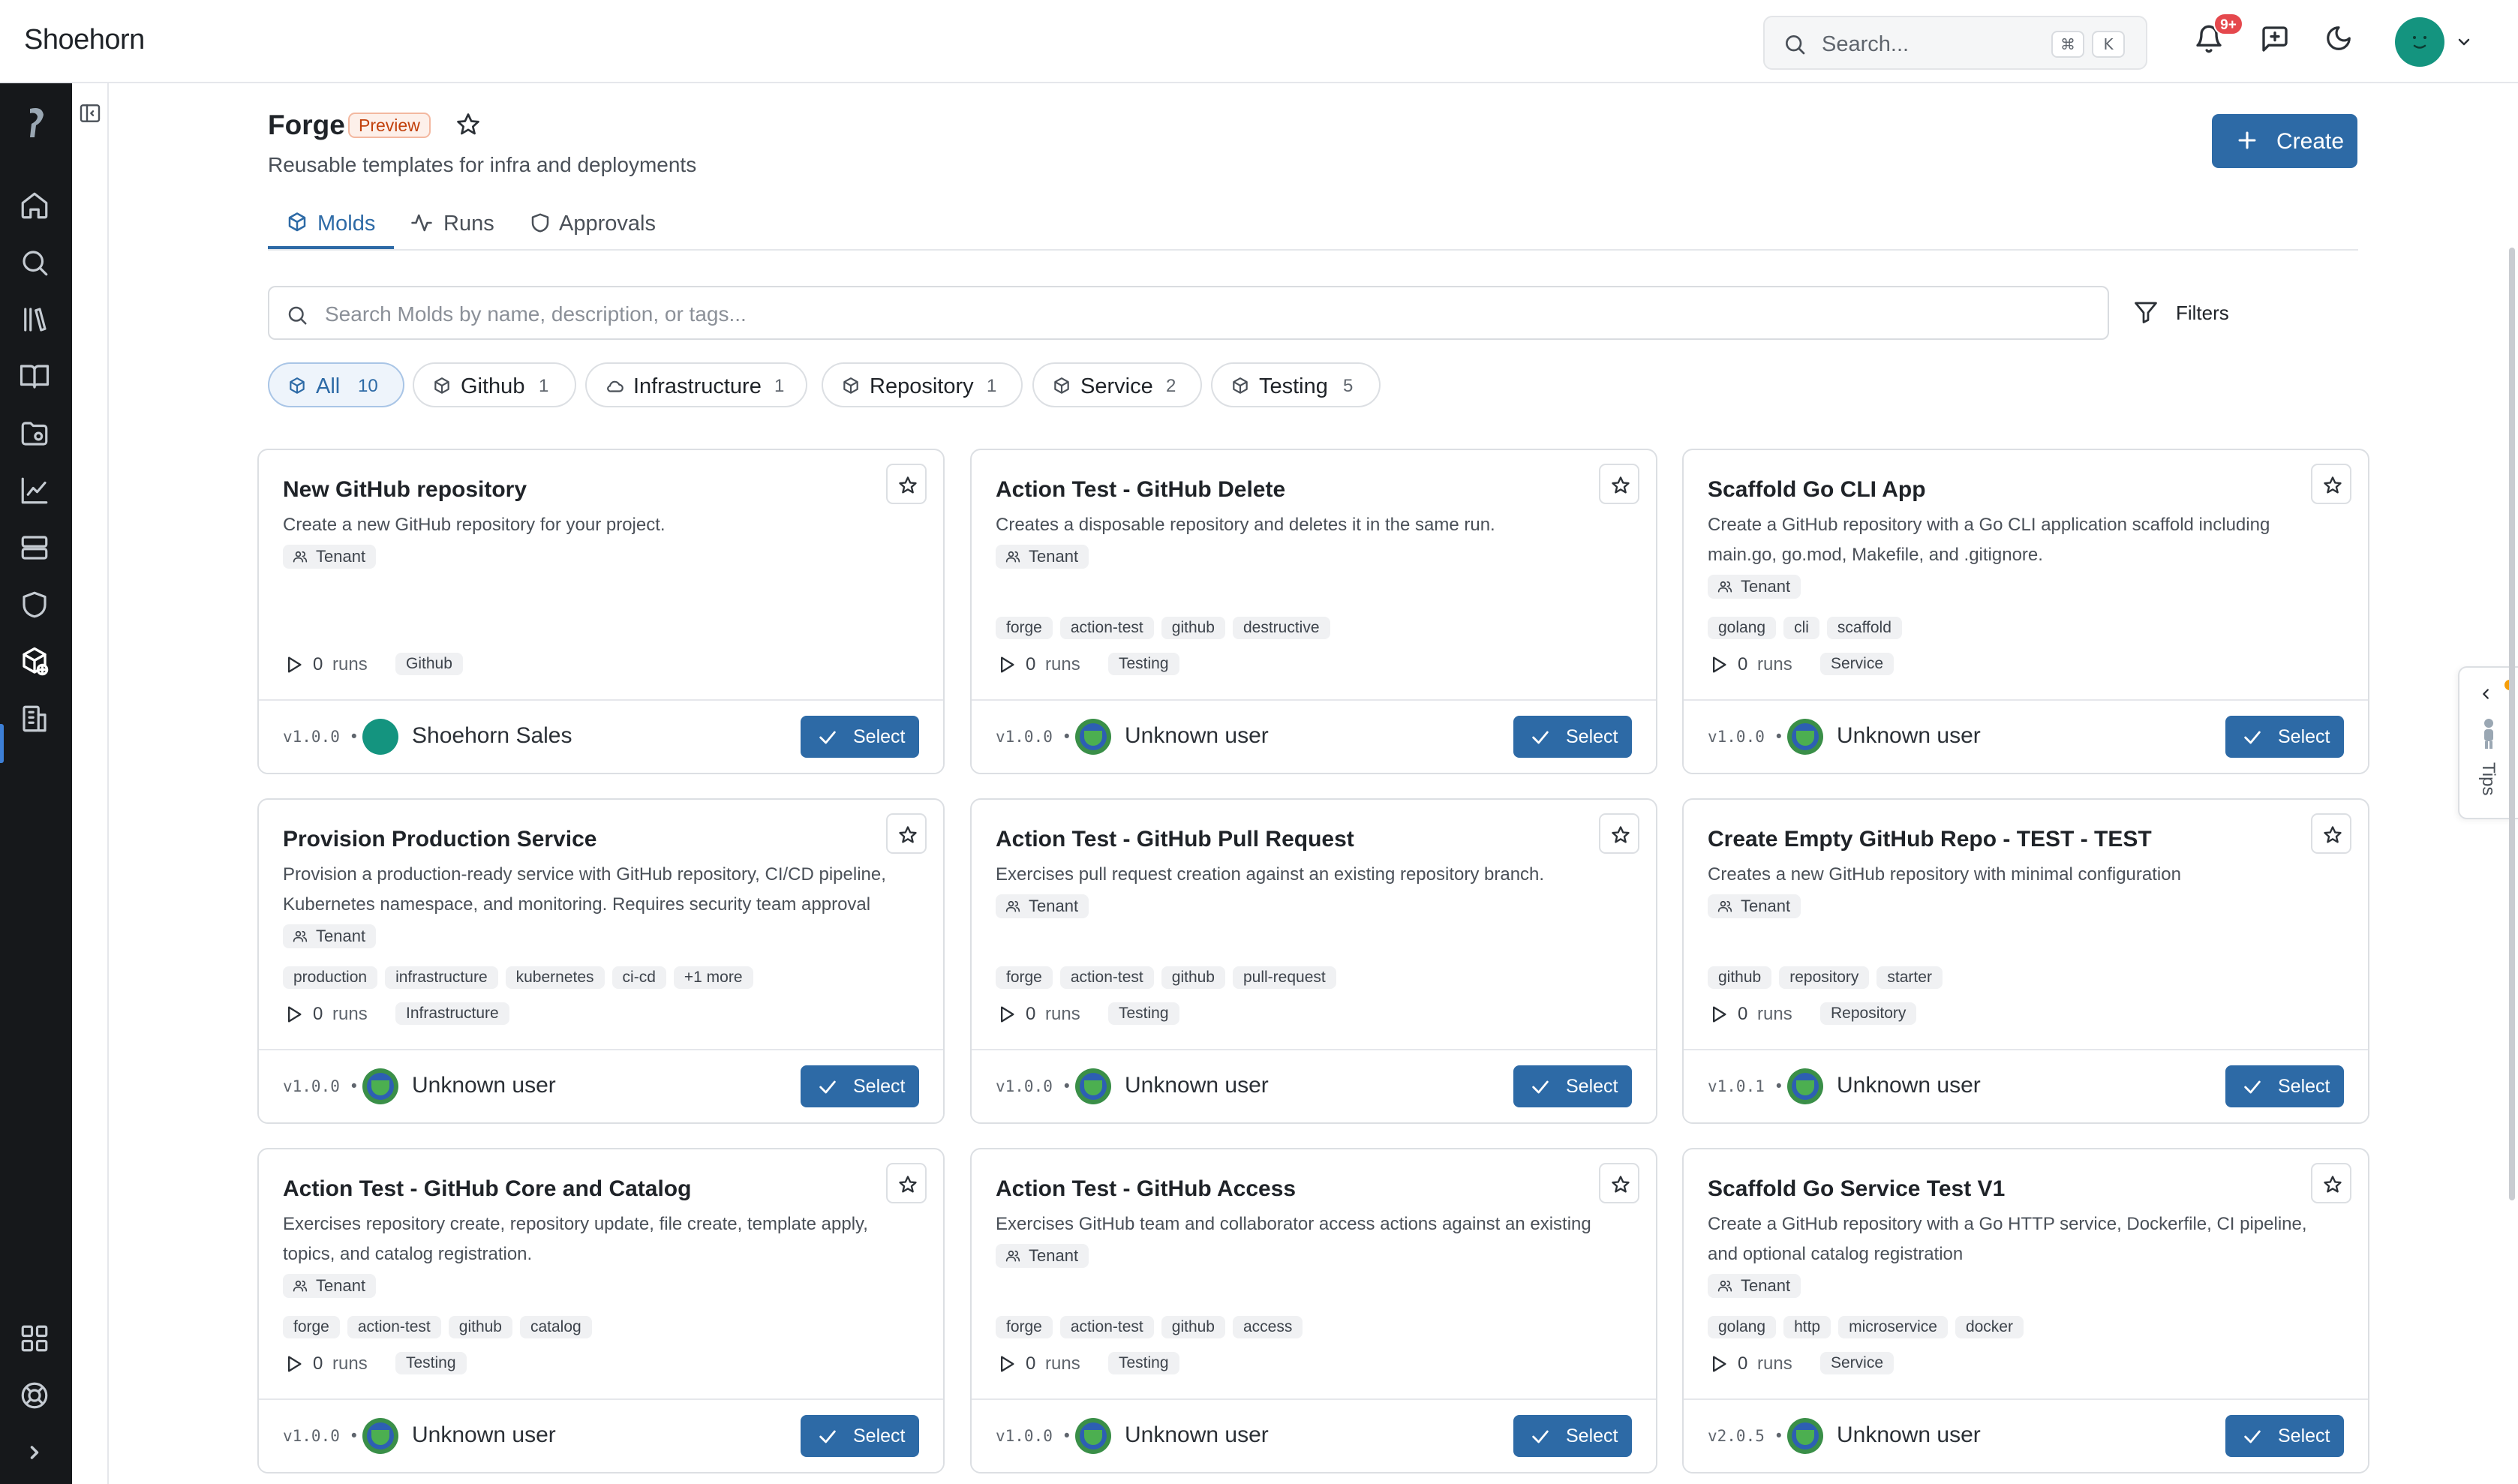 This screenshot has width=2518, height=1484. What do you see at coordinates (36, 1340) in the screenshot?
I see `sidebar-item-apps` at bounding box center [36, 1340].